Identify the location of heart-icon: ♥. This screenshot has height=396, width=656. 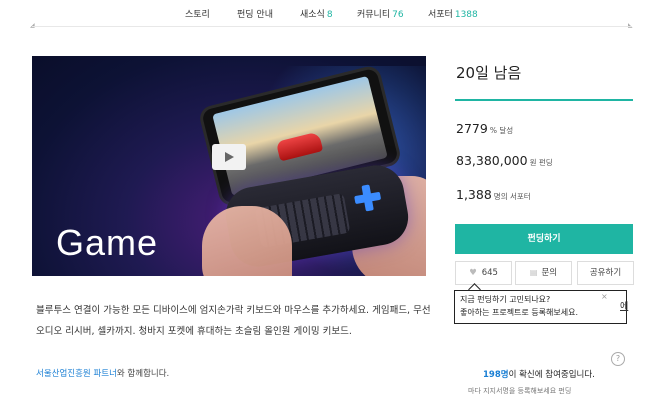
(473, 273).